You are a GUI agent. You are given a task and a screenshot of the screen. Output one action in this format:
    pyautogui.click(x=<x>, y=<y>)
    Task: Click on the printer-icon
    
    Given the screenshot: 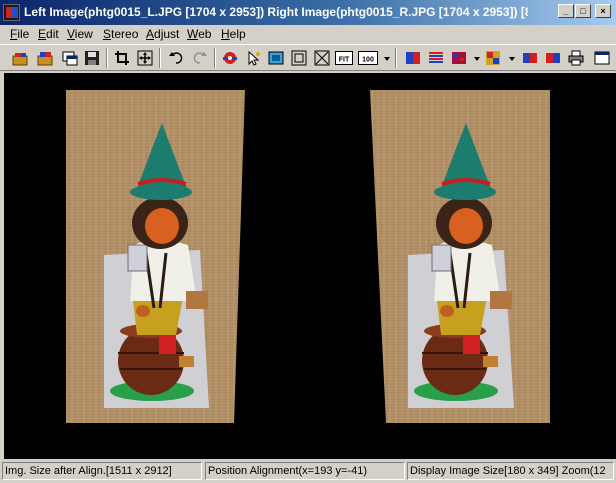 What is the action you would take?
    pyautogui.click(x=576, y=58)
    